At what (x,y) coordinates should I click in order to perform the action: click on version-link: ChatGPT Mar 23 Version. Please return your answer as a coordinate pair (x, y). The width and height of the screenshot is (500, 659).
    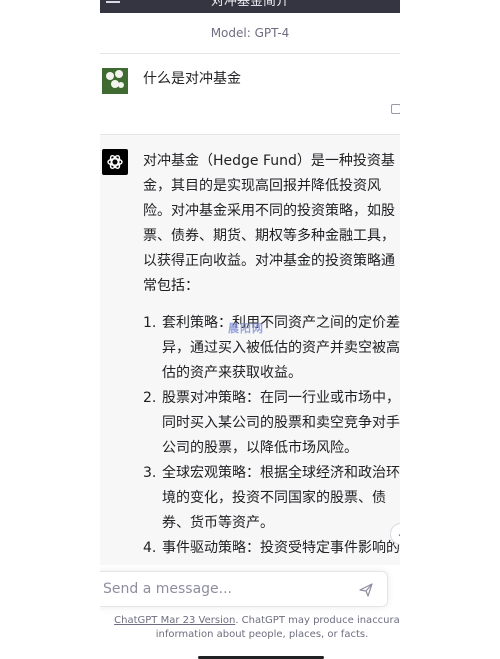
    Looking at the image, I should click on (174, 620).